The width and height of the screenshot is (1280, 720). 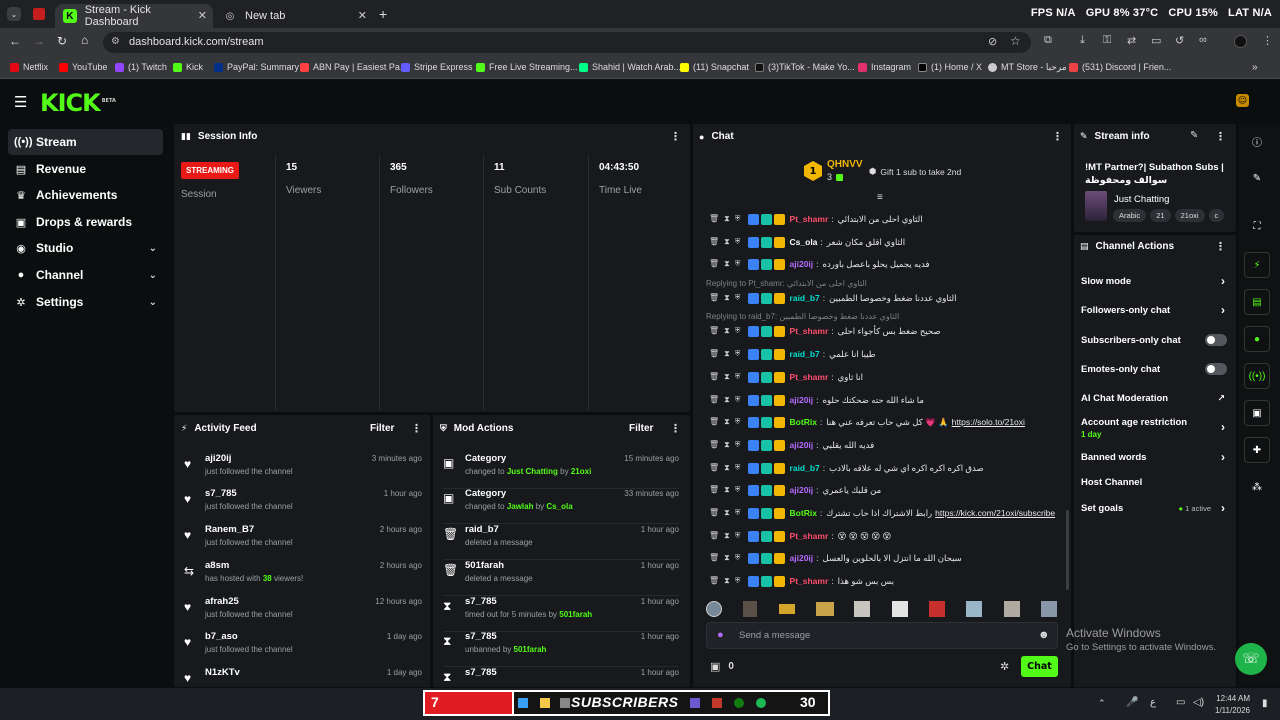 What do you see at coordinates (1082, 40) in the screenshot?
I see `download-icon: ⤓` at bounding box center [1082, 40].